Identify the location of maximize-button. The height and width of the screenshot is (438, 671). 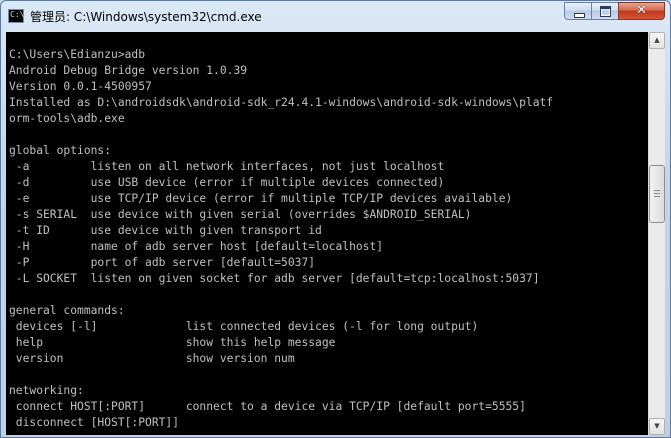
(605, 11).